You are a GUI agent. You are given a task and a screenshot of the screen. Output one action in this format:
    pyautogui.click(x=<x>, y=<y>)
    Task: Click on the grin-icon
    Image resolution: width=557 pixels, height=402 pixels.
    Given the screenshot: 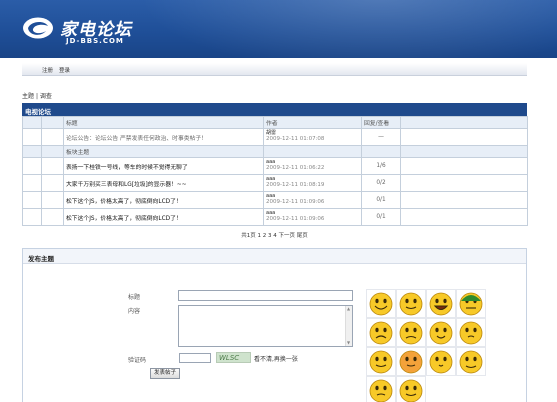 What is the action you would take?
    pyautogui.click(x=381, y=304)
    